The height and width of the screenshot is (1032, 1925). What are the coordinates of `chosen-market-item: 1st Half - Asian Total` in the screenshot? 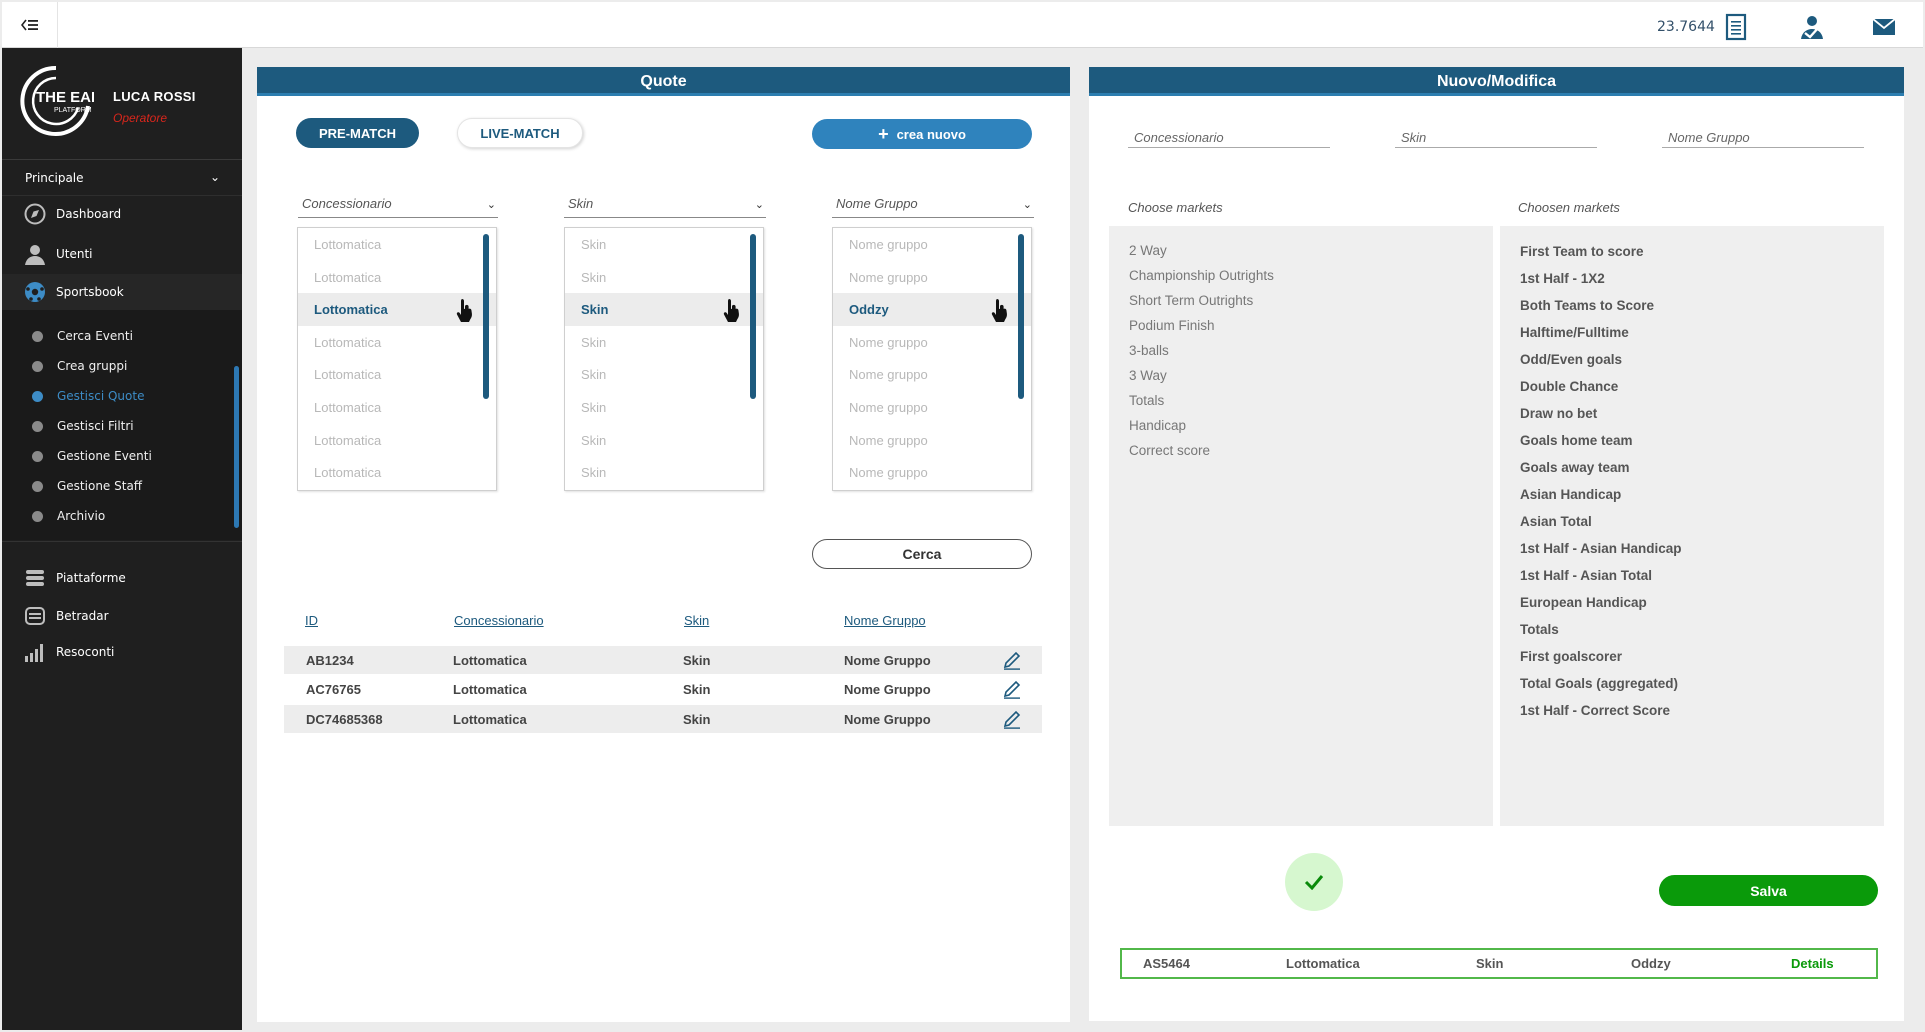 It's located at (1692, 575).